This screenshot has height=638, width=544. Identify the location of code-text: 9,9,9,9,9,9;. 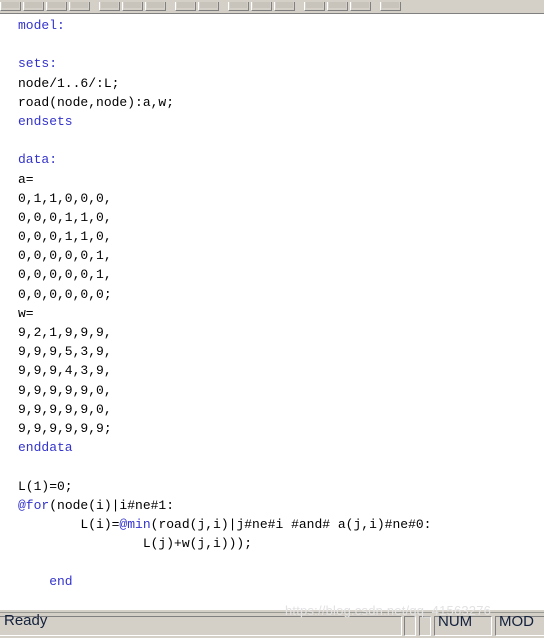
(65, 428).